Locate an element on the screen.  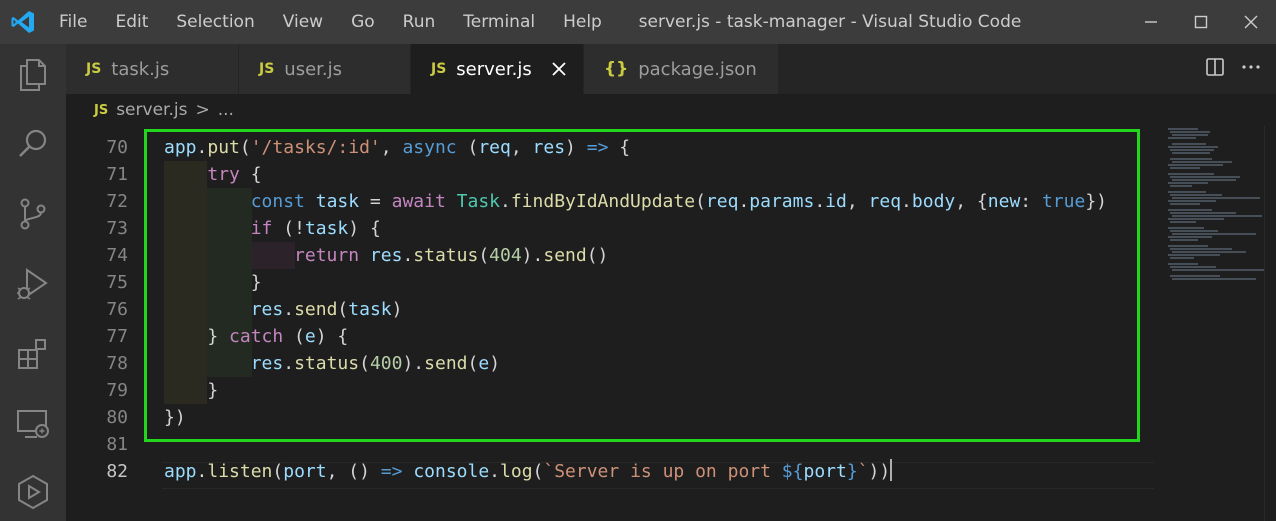
menu-file: File is located at coordinates (73, 22).